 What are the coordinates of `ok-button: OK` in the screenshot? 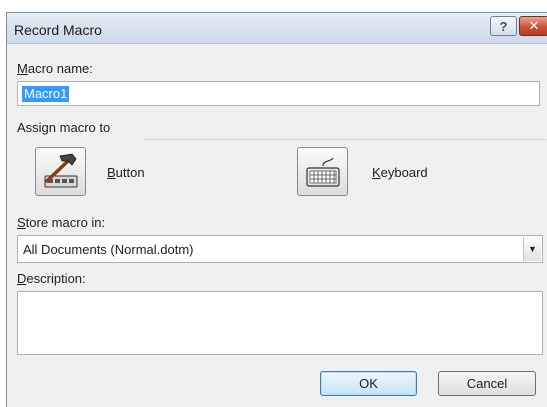 It's located at (368, 383).